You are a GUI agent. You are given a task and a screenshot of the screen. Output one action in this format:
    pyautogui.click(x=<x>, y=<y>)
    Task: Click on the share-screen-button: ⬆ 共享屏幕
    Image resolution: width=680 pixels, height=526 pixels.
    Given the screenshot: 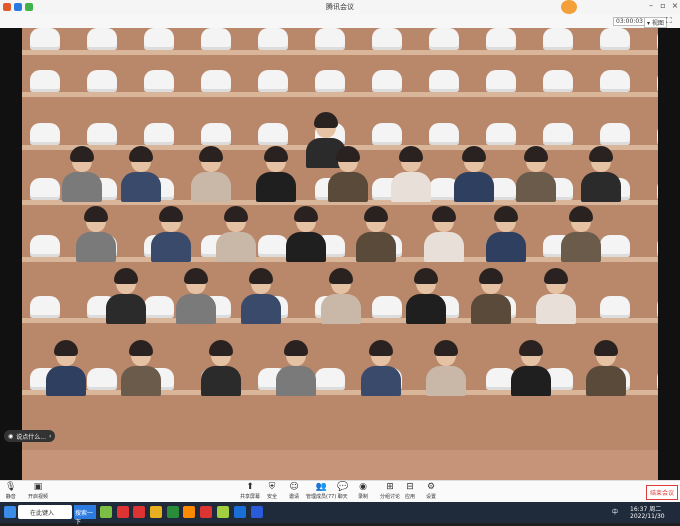 What is the action you would take?
    pyautogui.click(x=250, y=491)
    